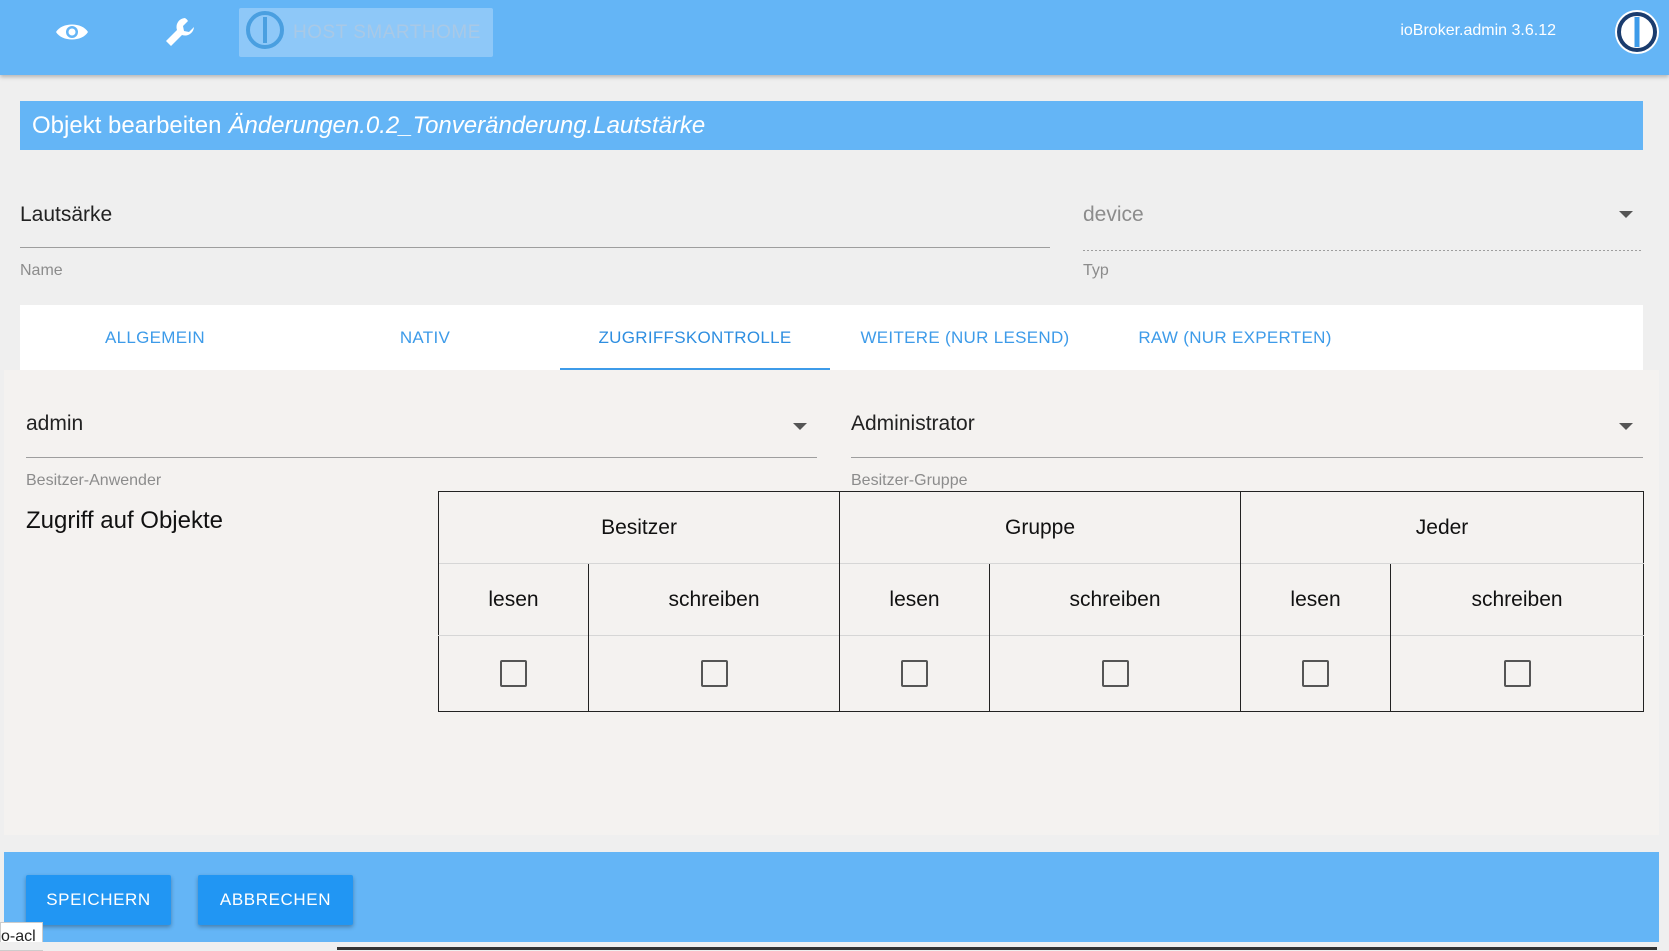 Image resolution: width=1669 pixels, height=951 pixels. I want to click on tab-allgemein: ALLGEMEIN, so click(155, 337).